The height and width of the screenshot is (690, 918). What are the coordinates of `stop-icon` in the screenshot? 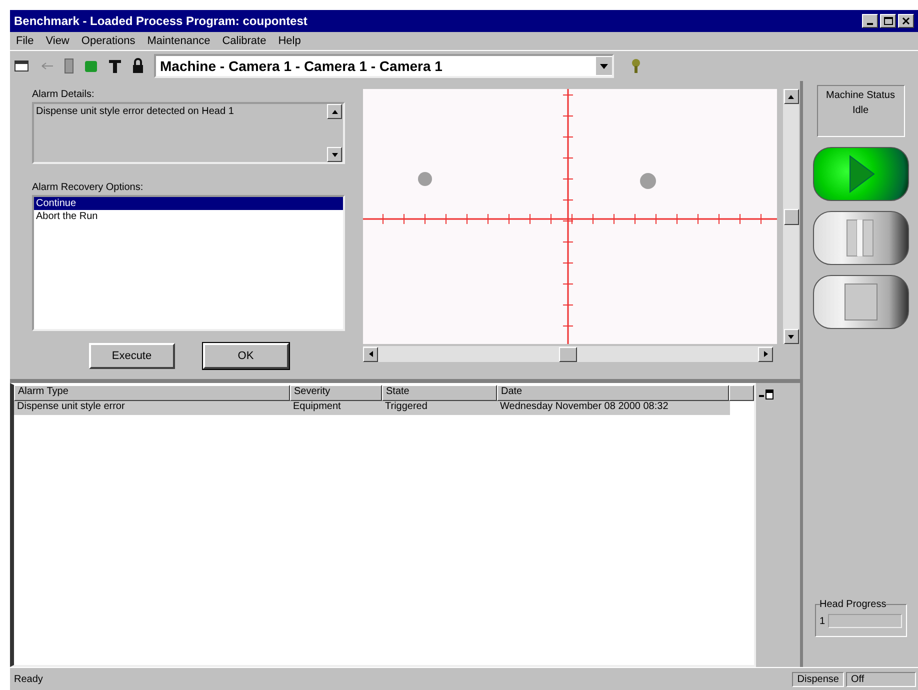 It's located at (861, 302).